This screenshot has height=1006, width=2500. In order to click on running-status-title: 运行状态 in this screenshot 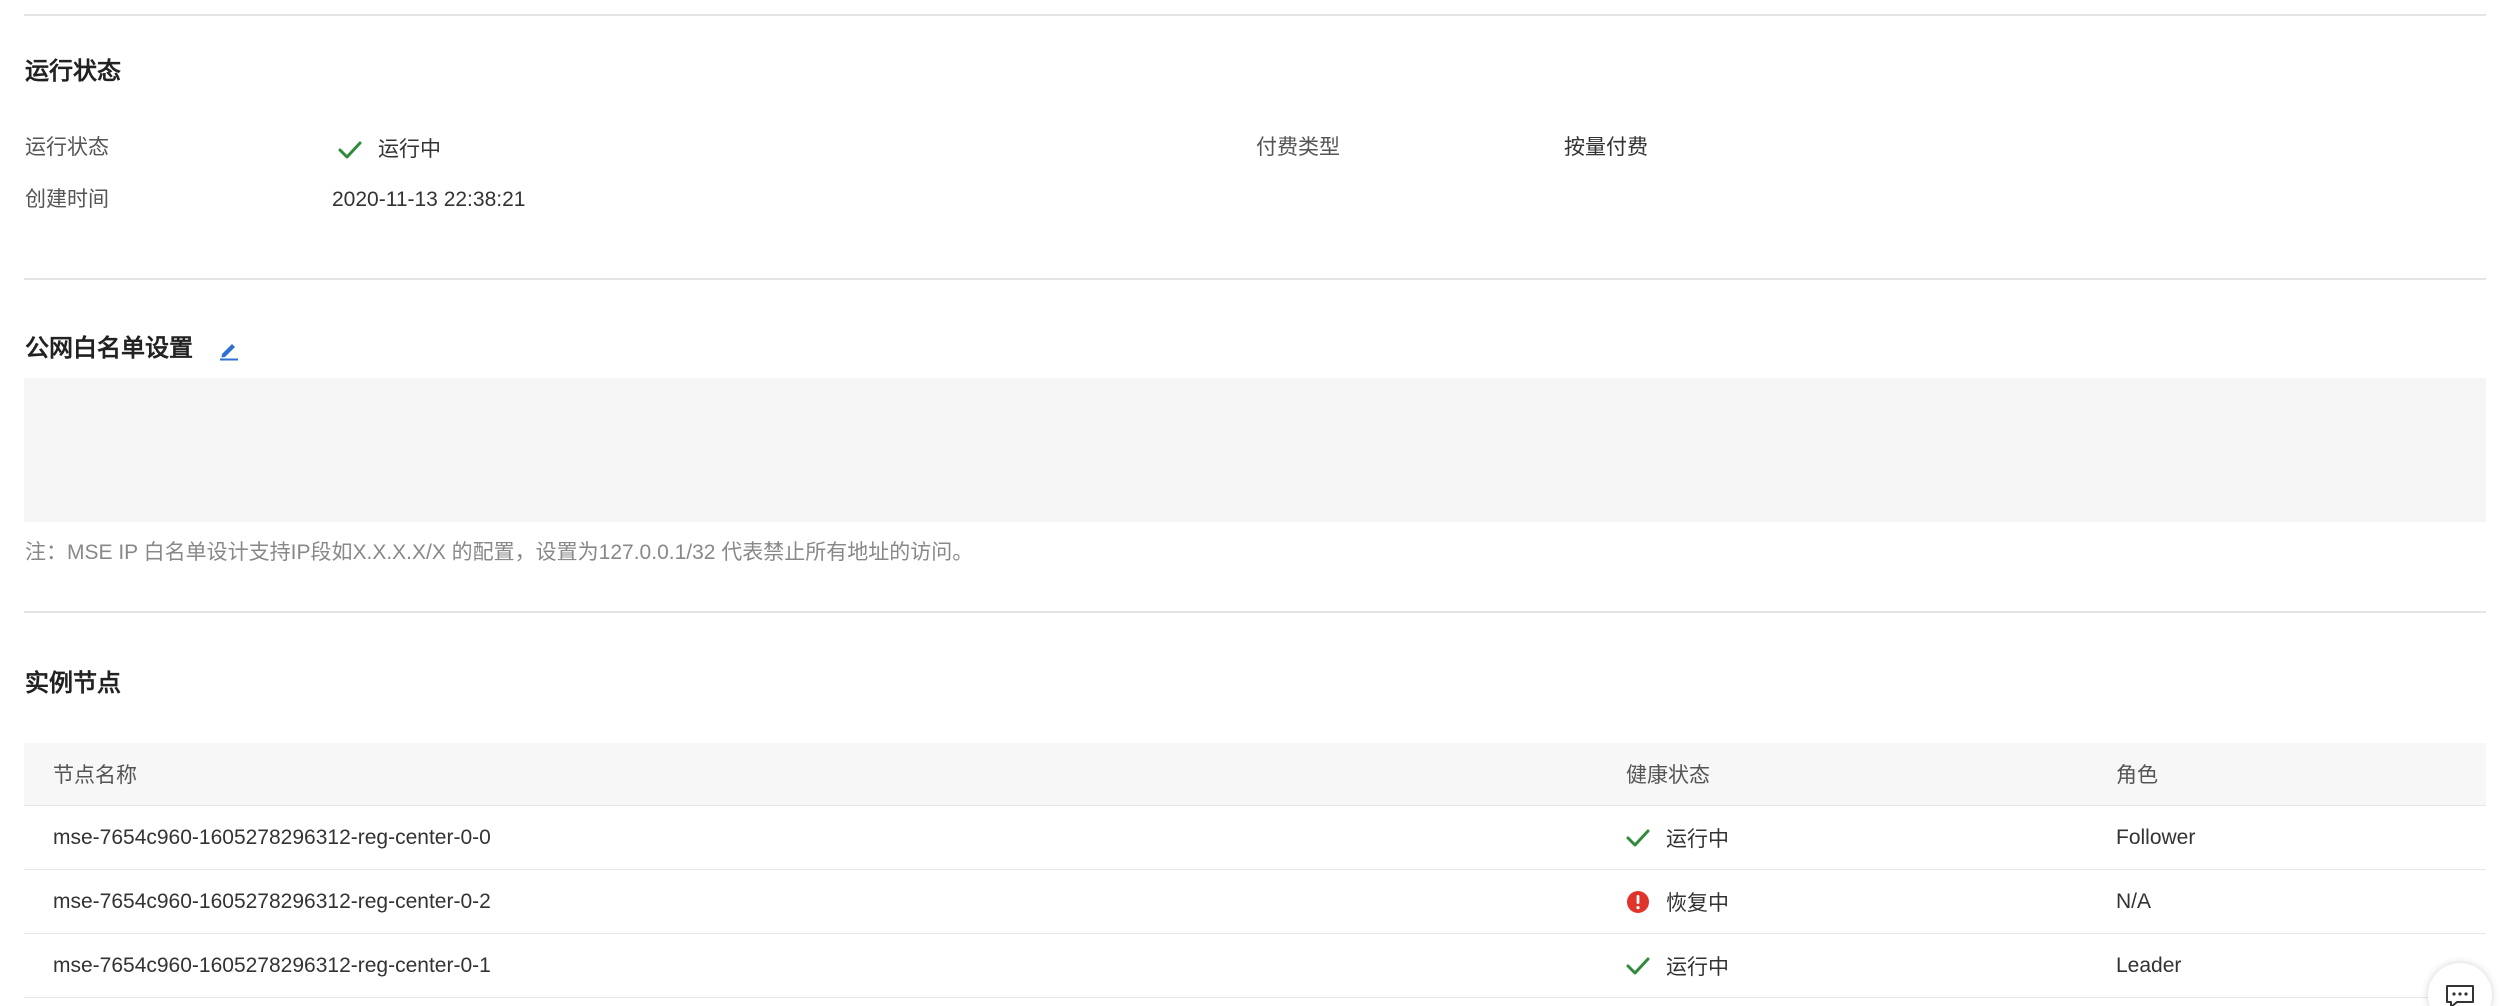, I will do `click(73, 71)`.